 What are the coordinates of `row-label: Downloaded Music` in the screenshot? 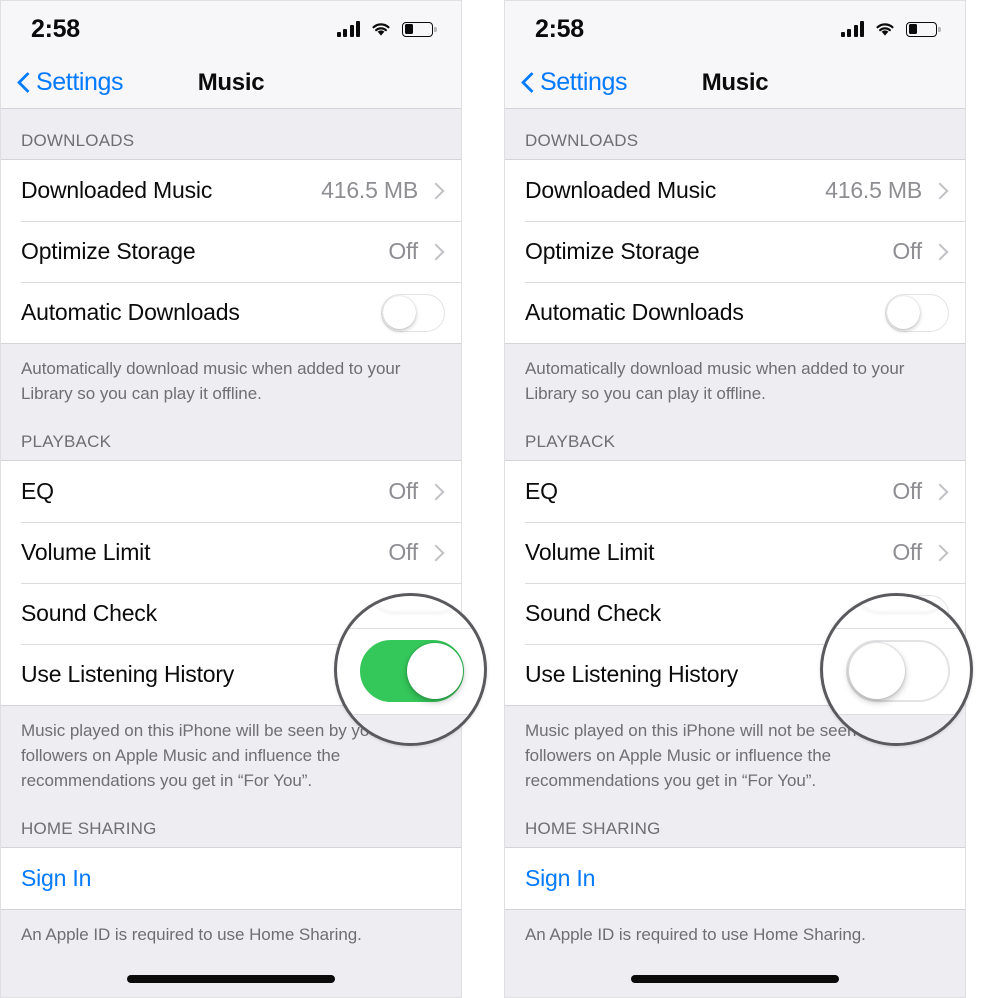 It's located at (621, 190).